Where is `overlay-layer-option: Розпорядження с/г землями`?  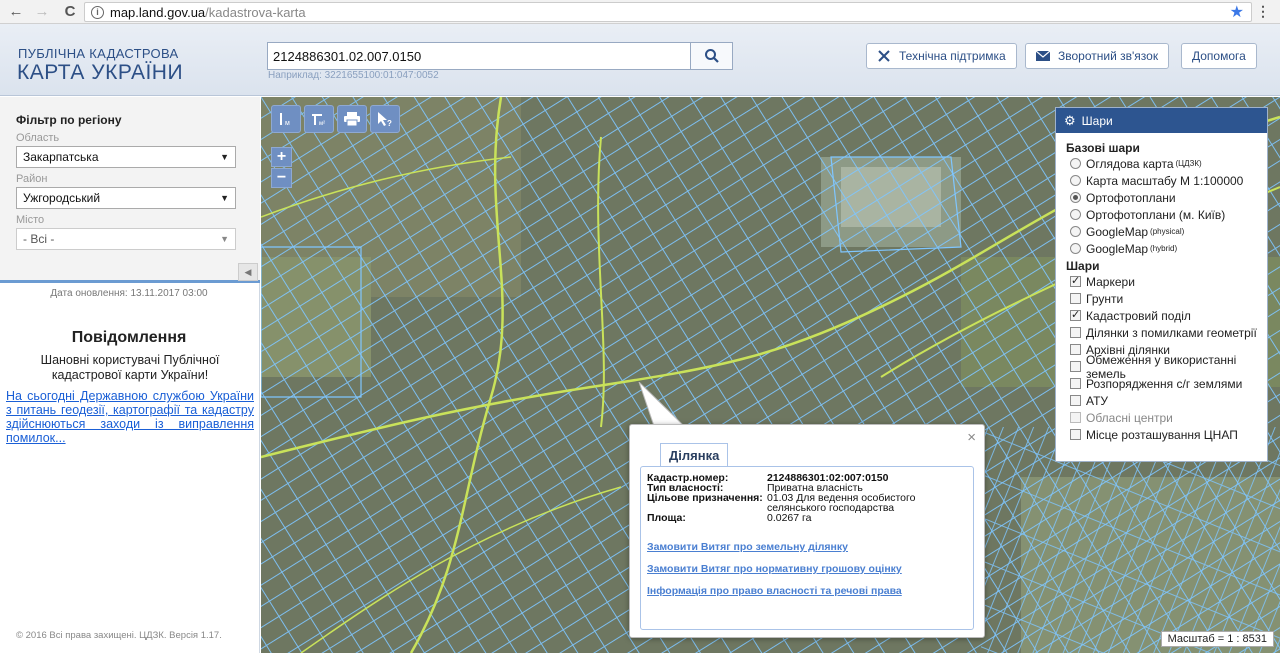 overlay-layer-option: Розпорядження с/г землями is located at coordinates (1168, 383).